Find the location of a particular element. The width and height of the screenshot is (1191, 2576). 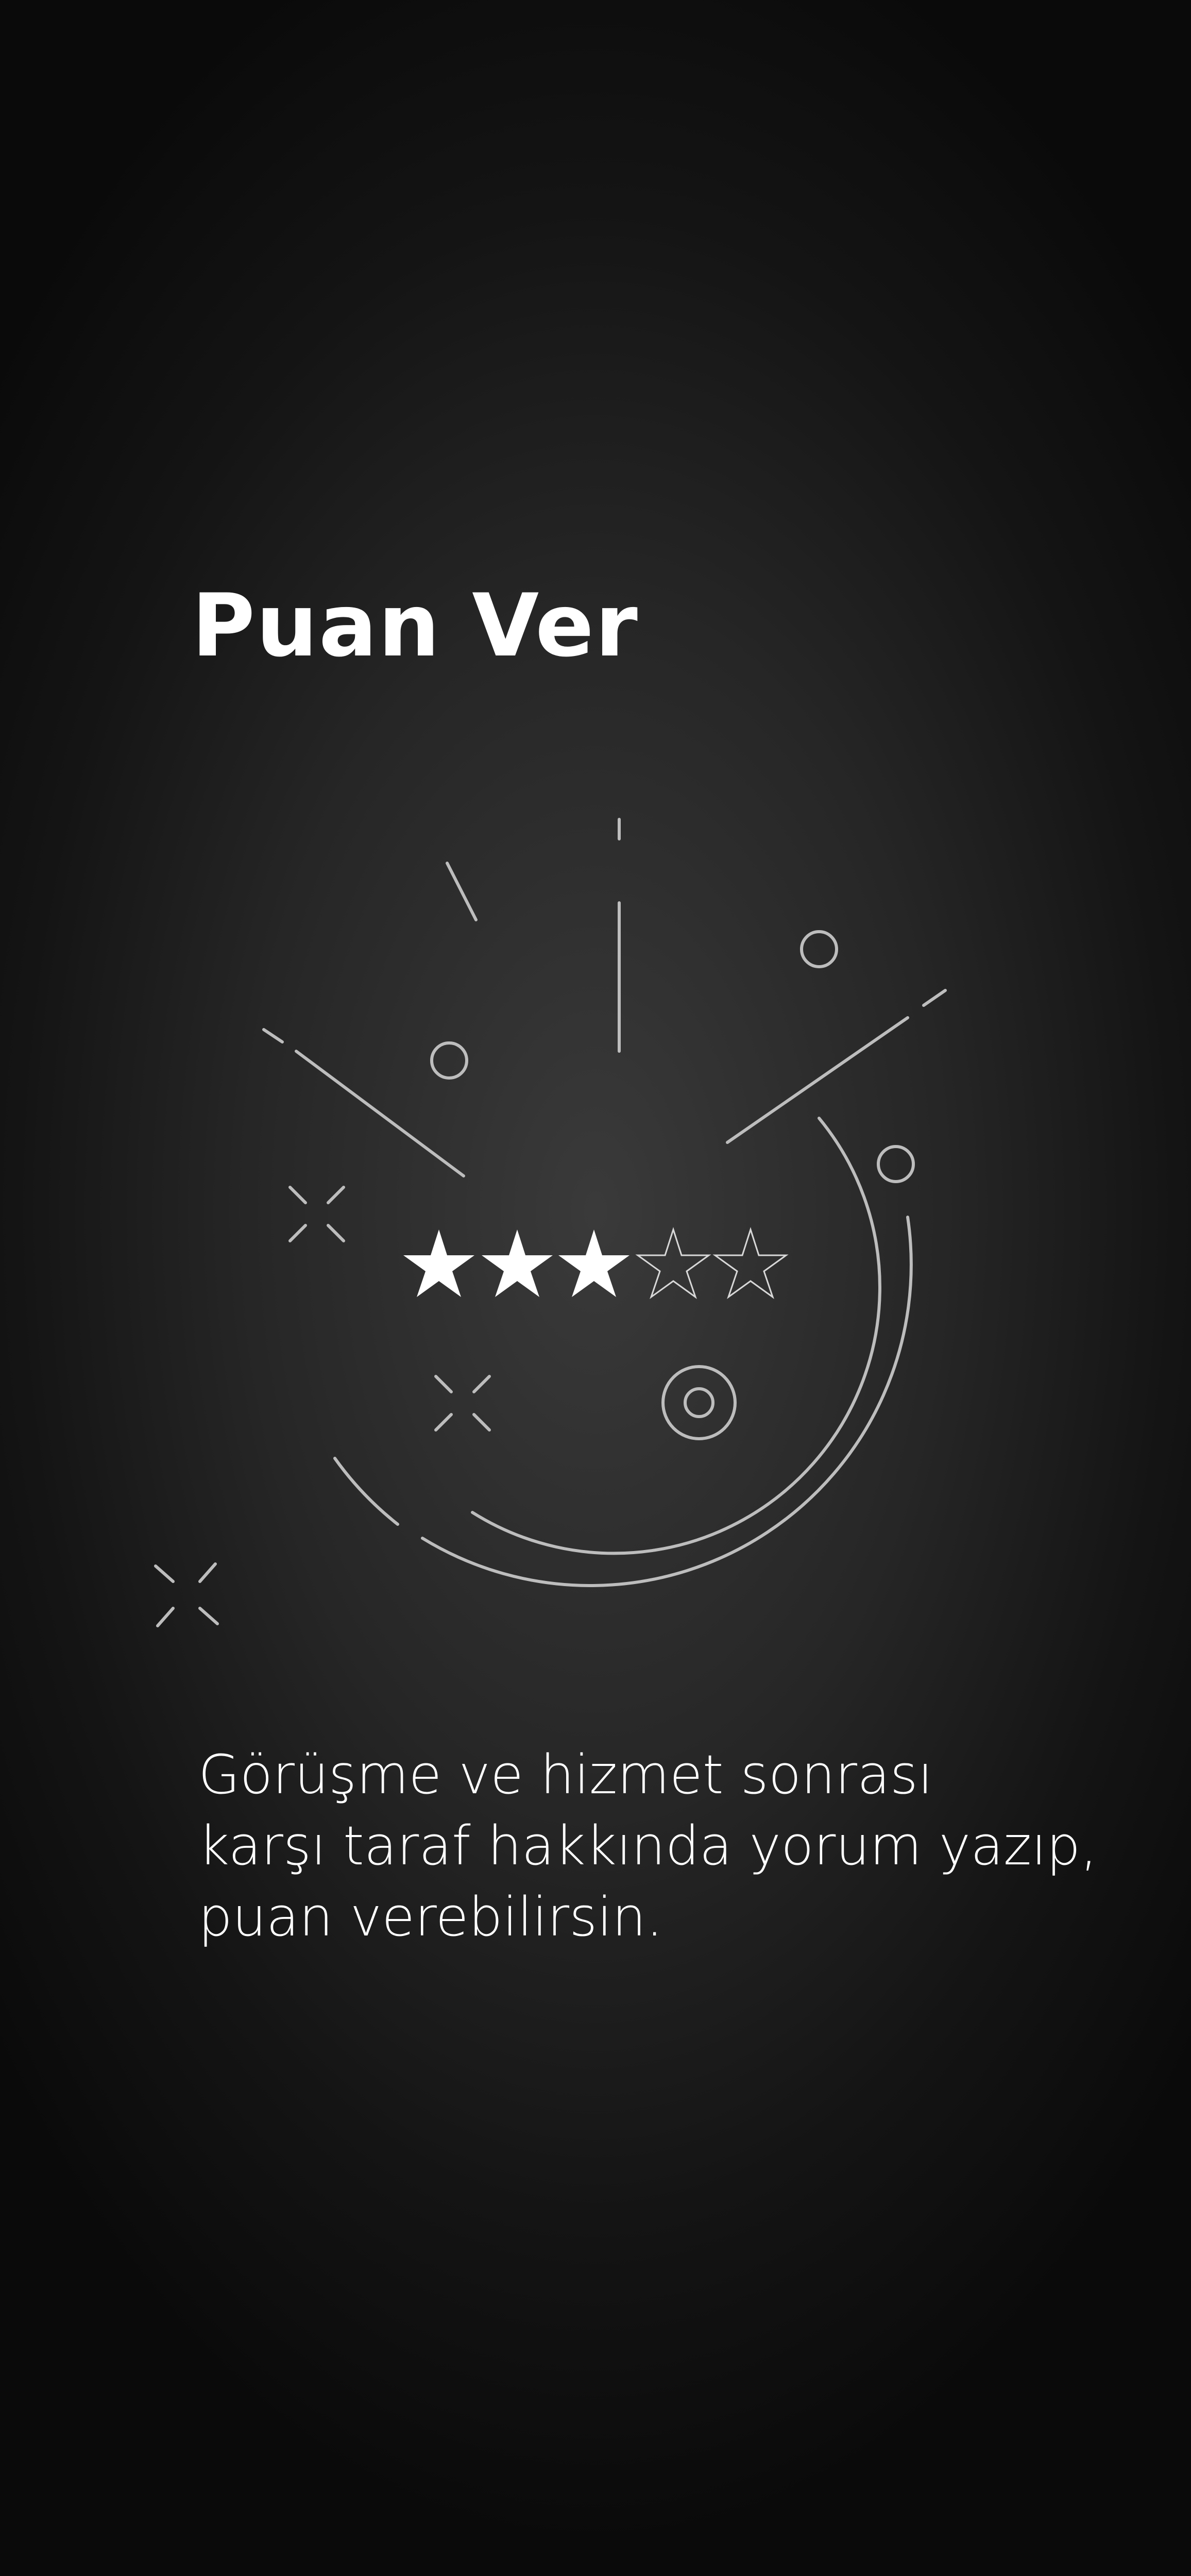

decor-arc-outer is located at coordinates (667, 1401).